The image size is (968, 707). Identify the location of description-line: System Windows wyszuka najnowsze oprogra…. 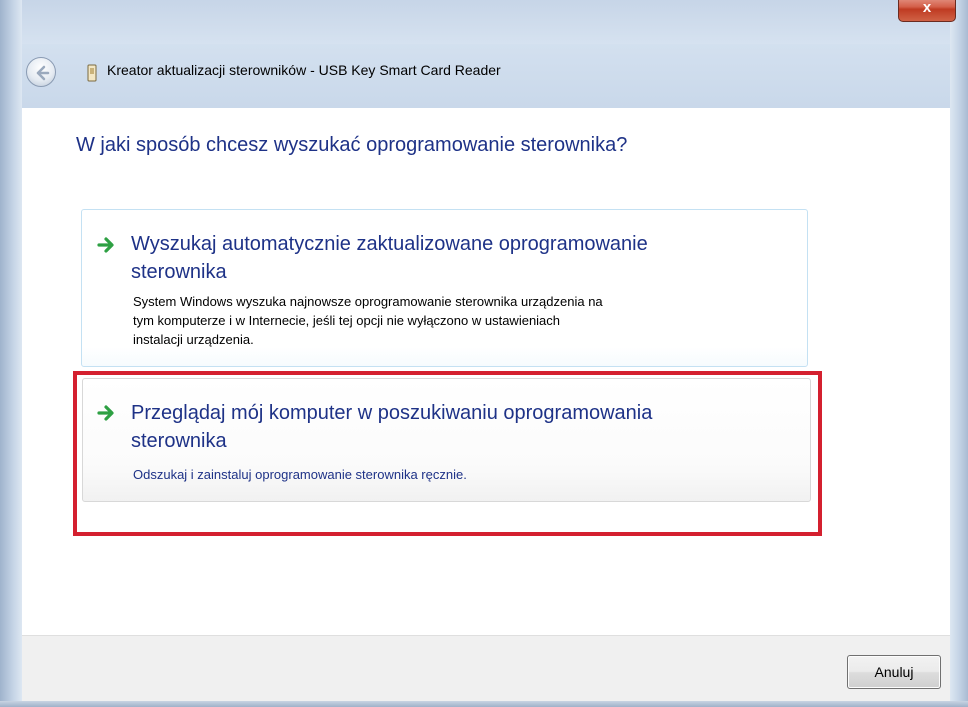
(368, 301).